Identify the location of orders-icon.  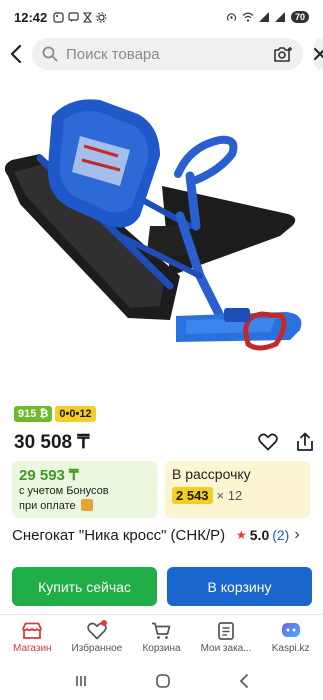
(226, 630).